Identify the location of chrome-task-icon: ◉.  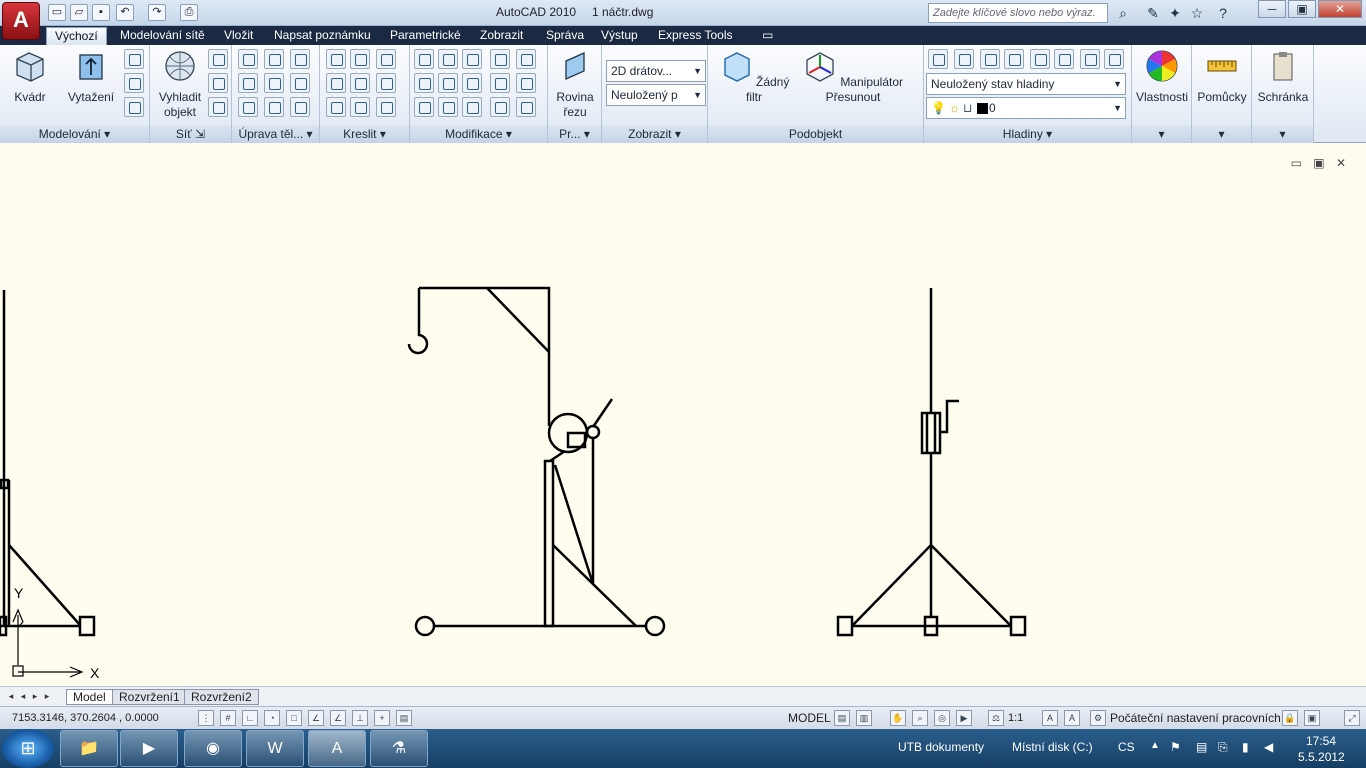
(213, 748).